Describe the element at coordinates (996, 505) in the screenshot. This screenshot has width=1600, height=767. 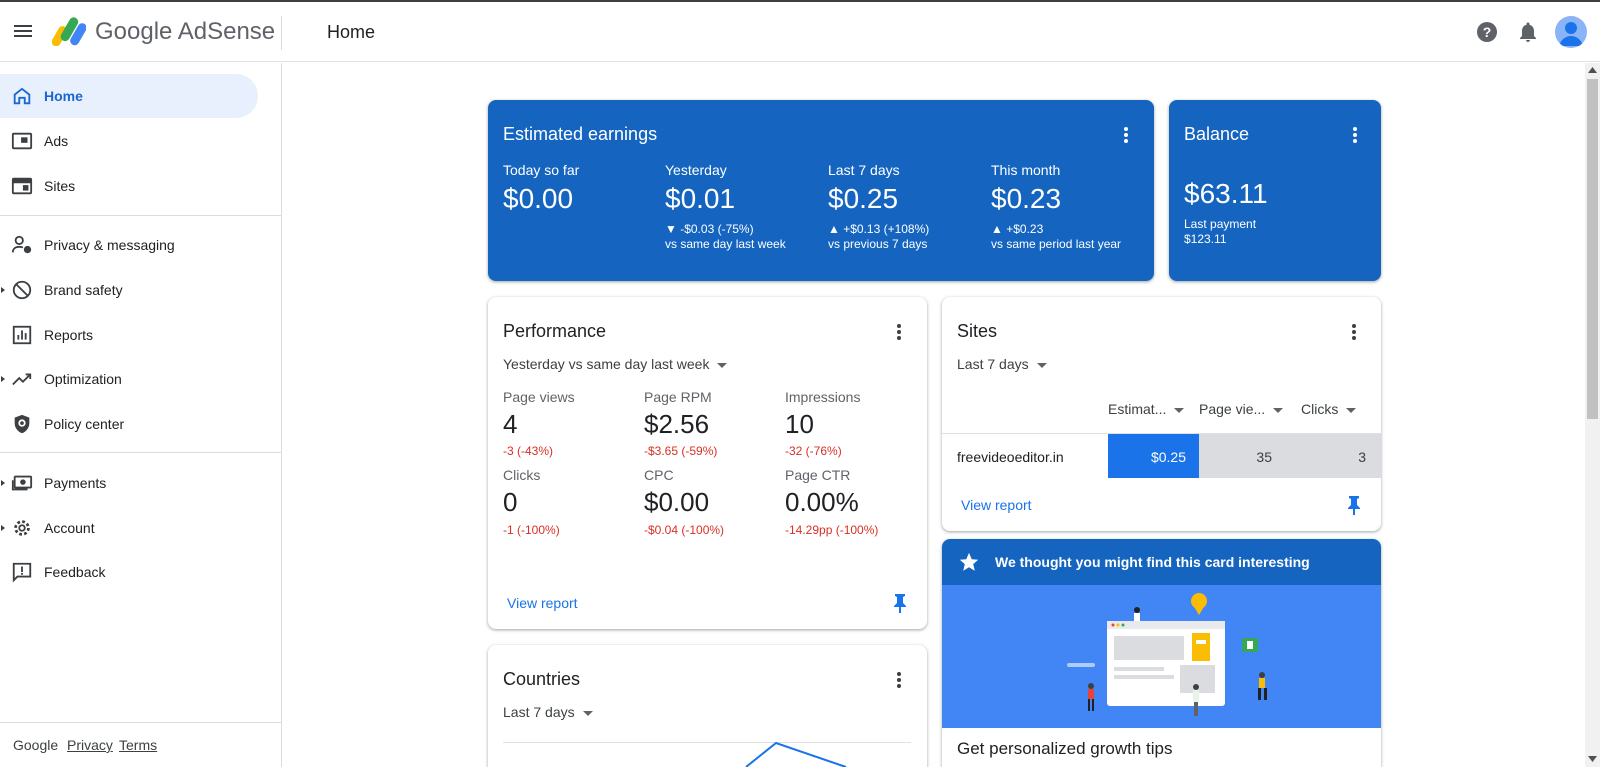
I see `sites-view-report-link: View report` at that location.